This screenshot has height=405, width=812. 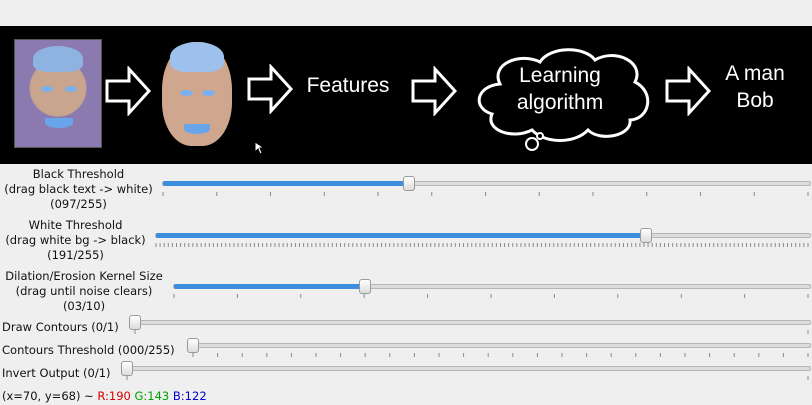 I want to click on face-mouth, so click(x=197, y=129).